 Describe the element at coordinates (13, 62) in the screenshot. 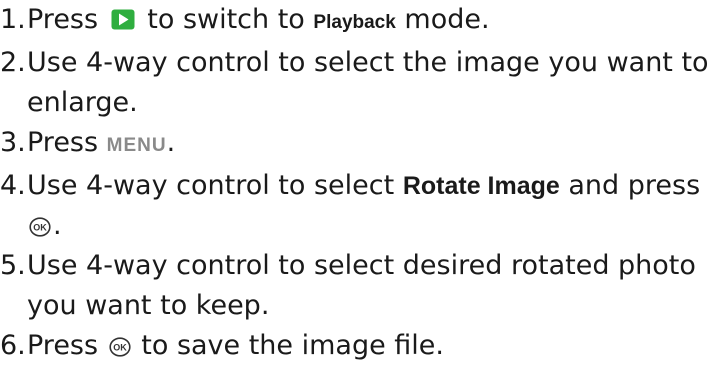

I see `step-number: 2.` at that location.